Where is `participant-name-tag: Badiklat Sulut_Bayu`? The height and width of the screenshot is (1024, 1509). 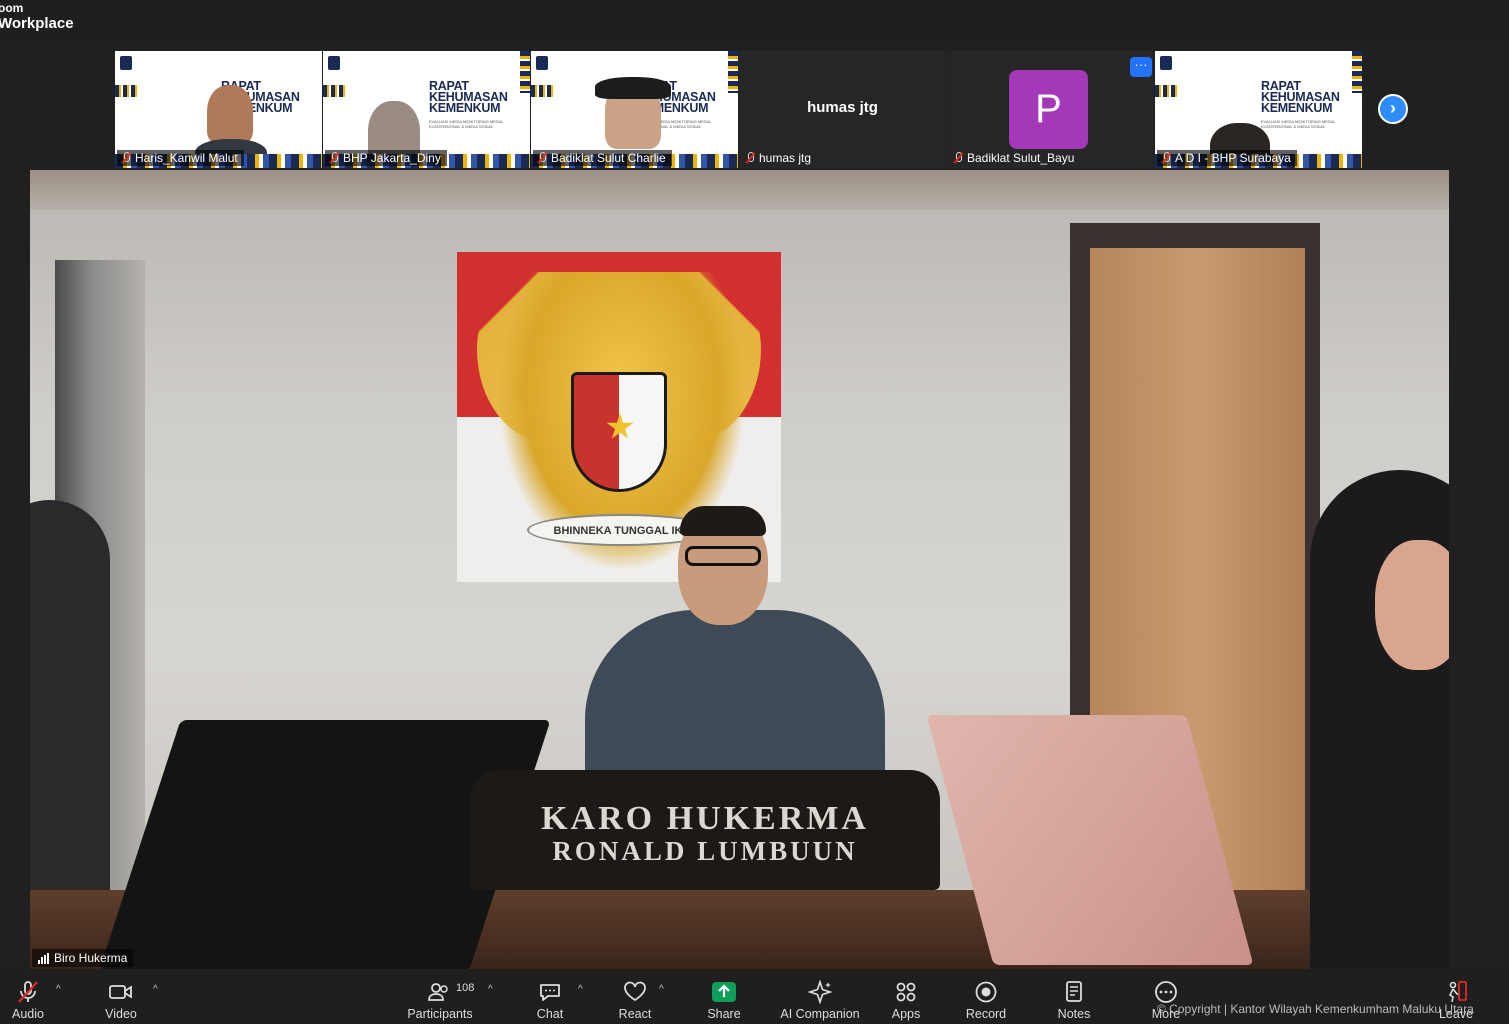
participant-name-tag: Badiklat Sulut_Bayu is located at coordinates (1014, 158).